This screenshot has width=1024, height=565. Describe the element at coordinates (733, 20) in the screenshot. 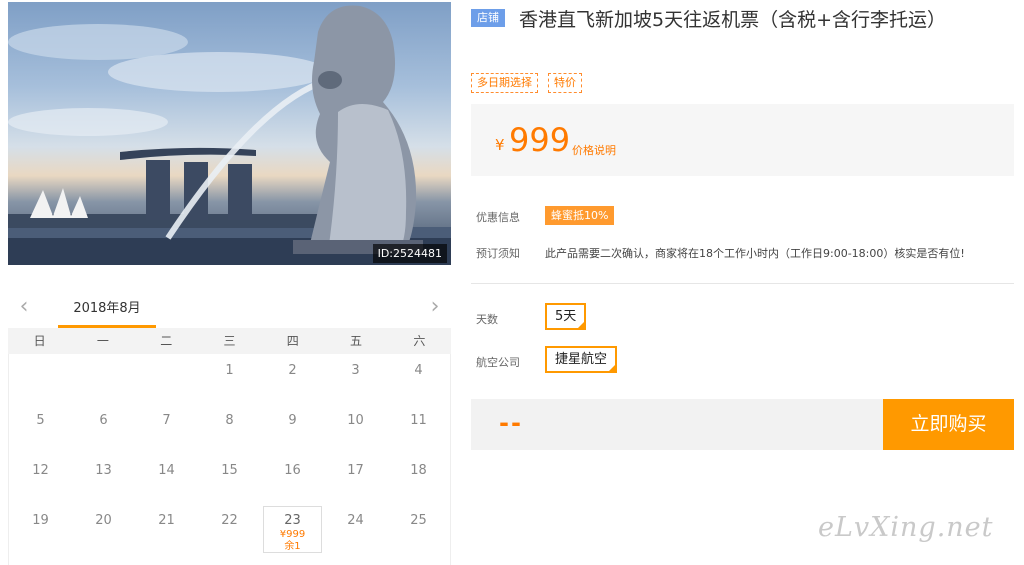

I see `product-title: 香港直飞新加坡5天往返机票（含税+含行李托运）` at that location.